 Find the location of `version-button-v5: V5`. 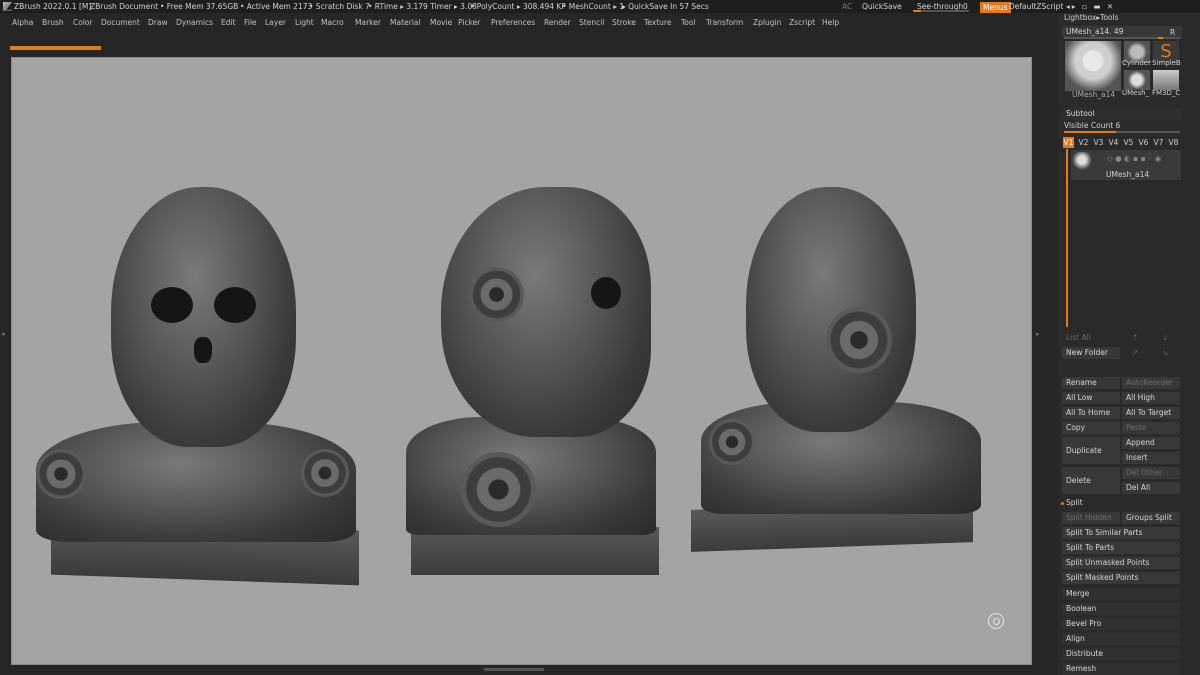

version-button-v5: V5 is located at coordinates (1128, 142).